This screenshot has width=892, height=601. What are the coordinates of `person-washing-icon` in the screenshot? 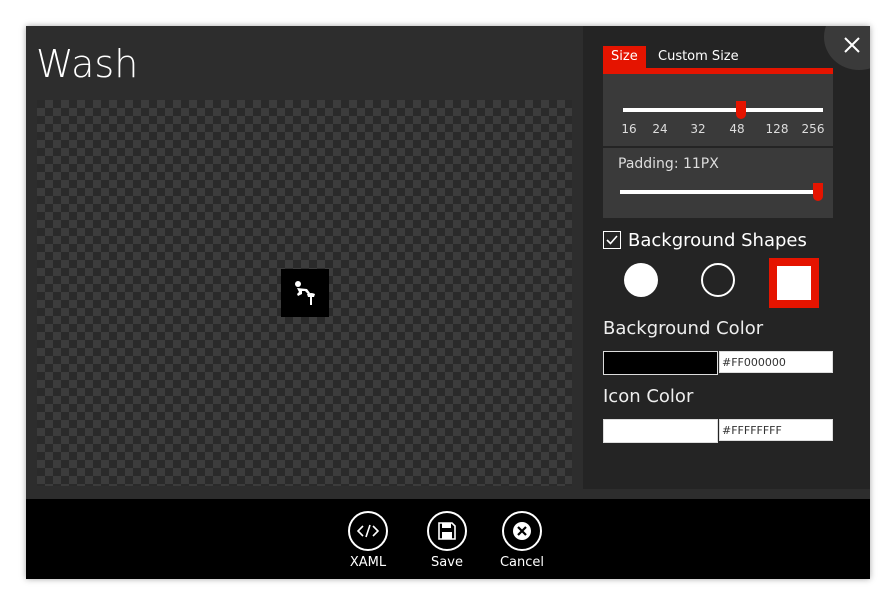 It's located at (305, 293).